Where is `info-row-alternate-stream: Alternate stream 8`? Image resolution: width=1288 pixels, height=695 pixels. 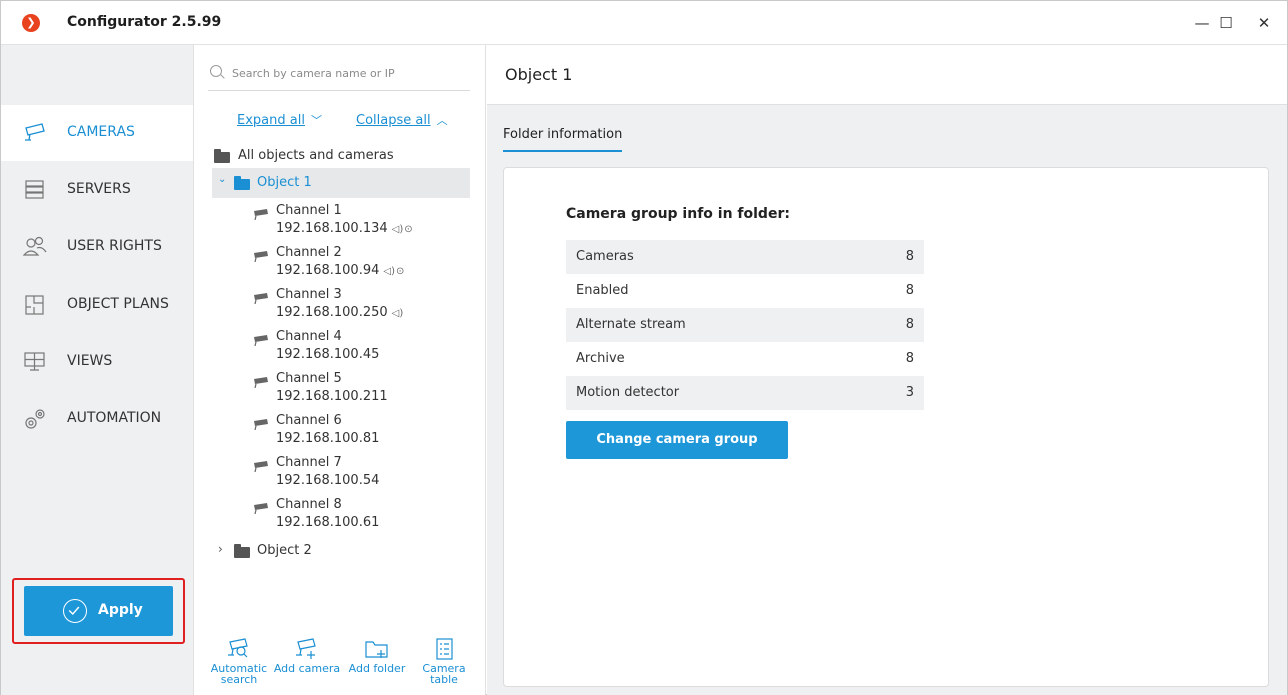 info-row-alternate-stream: Alternate stream 8 is located at coordinates (745, 325).